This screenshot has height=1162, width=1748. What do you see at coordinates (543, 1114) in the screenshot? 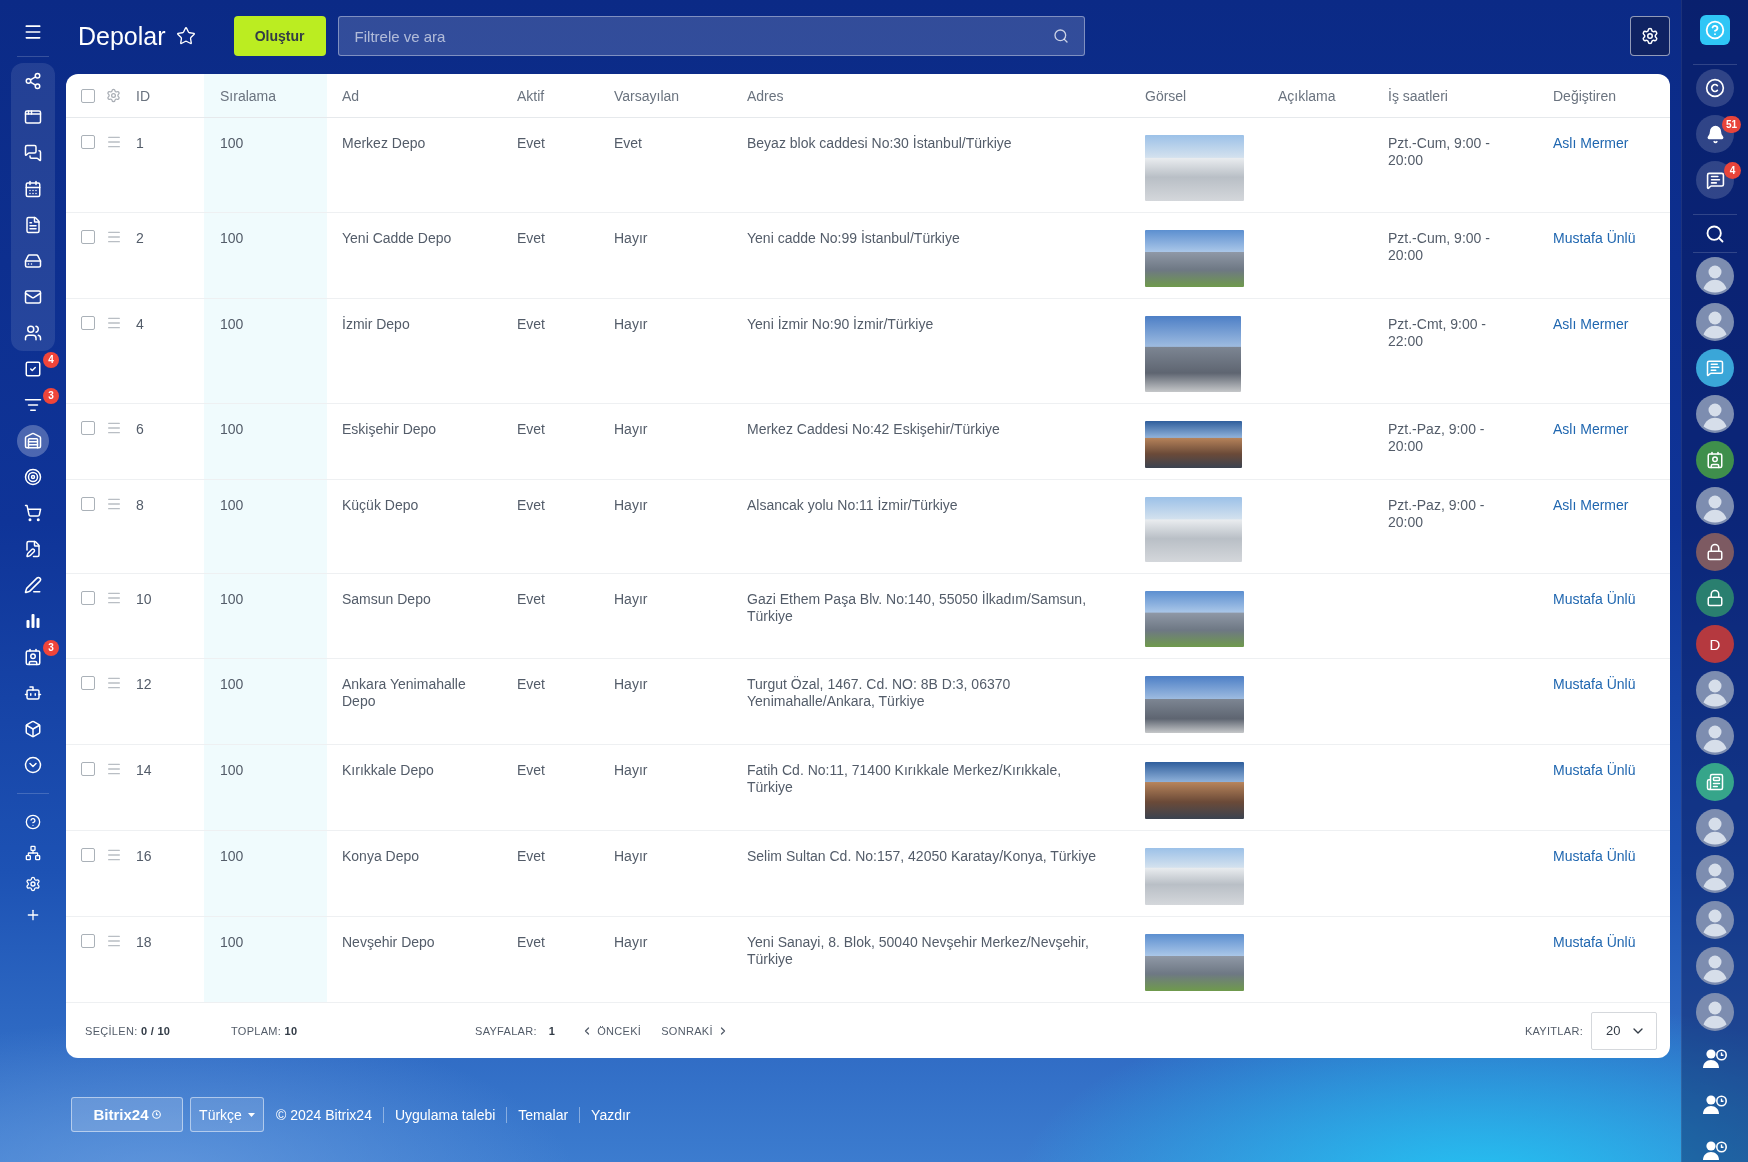
I see `footer-link: Temalar` at bounding box center [543, 1114].